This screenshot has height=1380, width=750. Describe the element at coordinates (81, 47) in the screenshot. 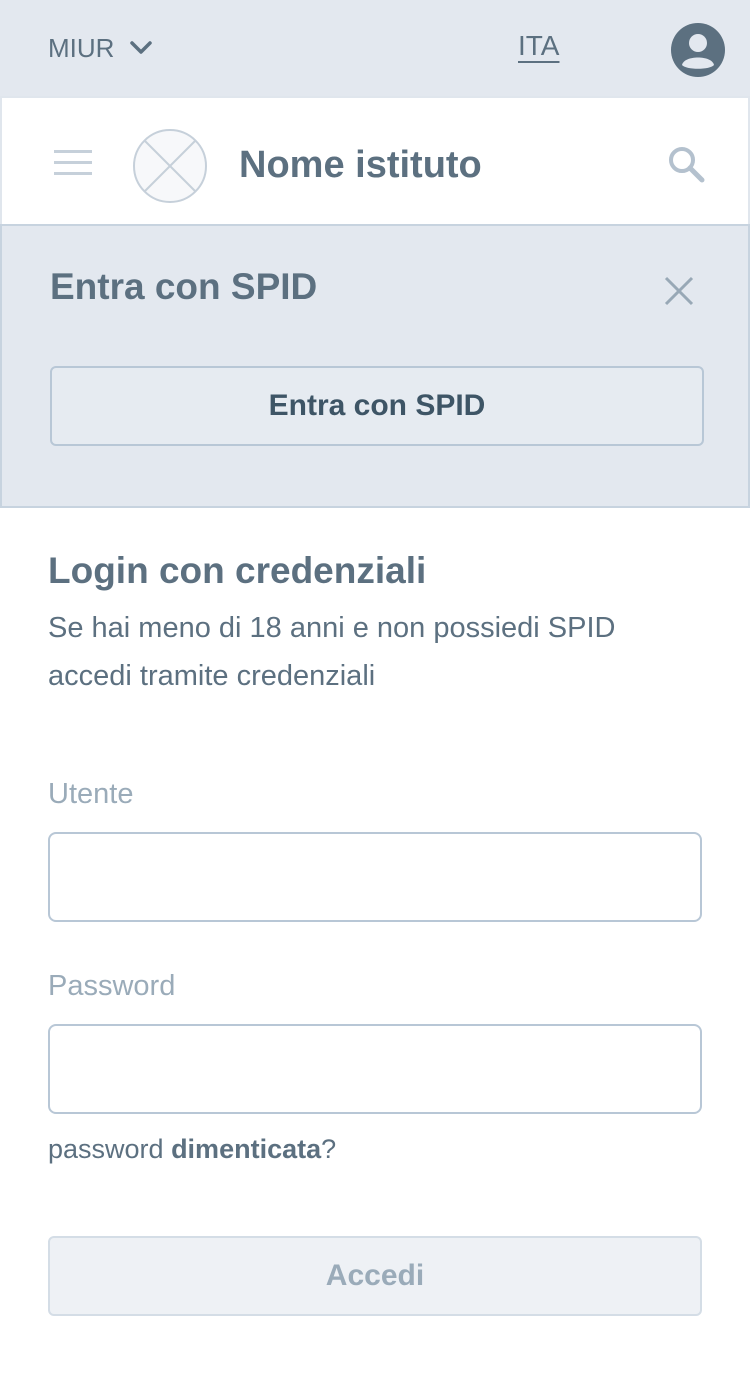

I see `org-label: MIUR` at that location.